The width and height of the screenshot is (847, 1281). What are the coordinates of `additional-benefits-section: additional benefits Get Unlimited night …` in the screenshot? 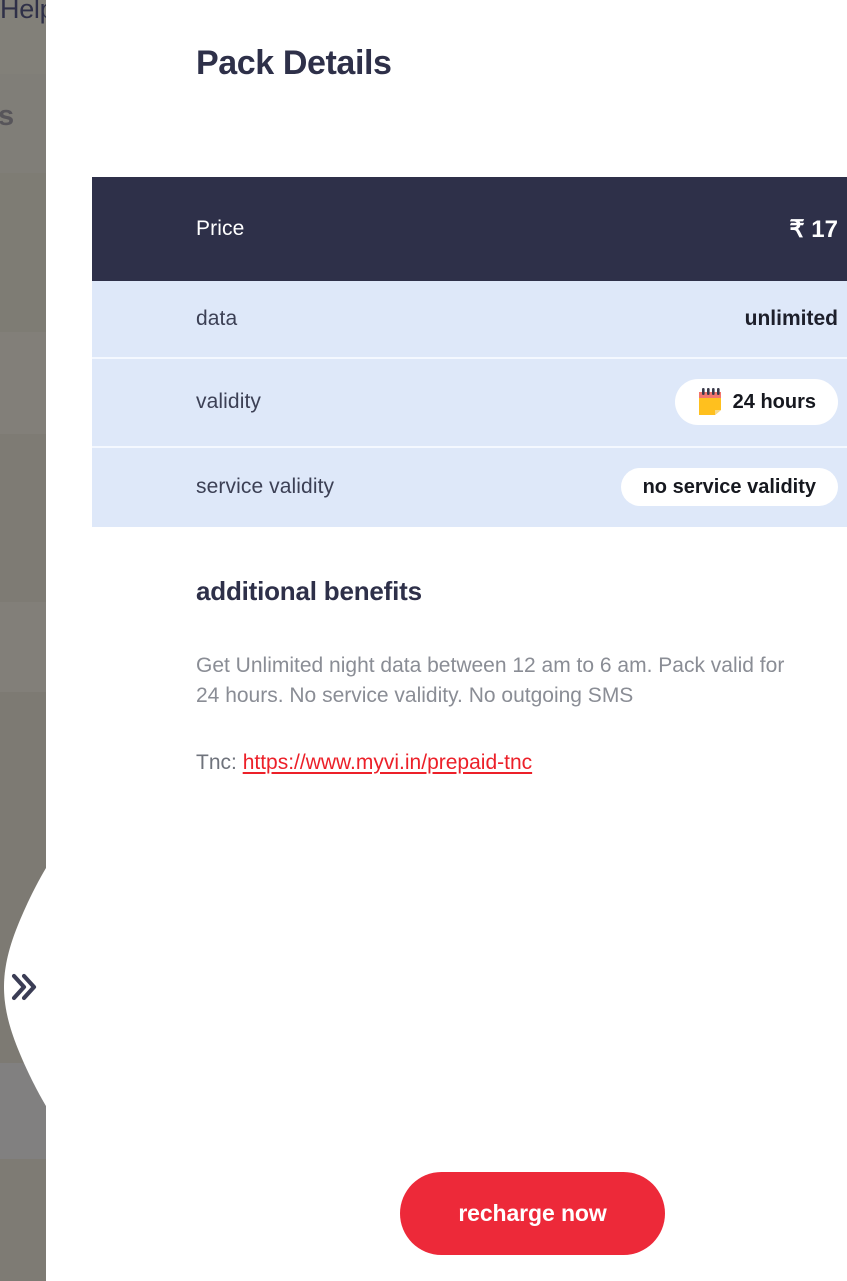 It's located at (516, 675).